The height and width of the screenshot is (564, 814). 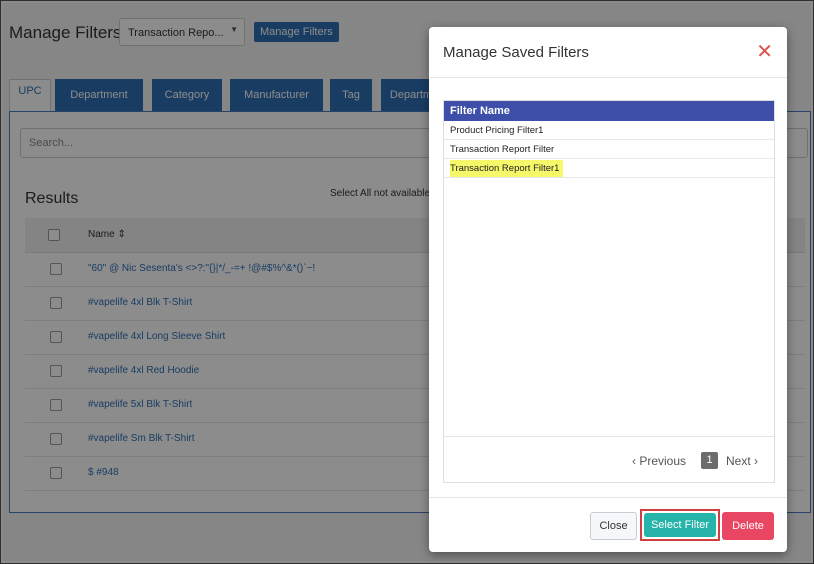 I want to click on delete-button: Delete, so click(x=748, y=526).